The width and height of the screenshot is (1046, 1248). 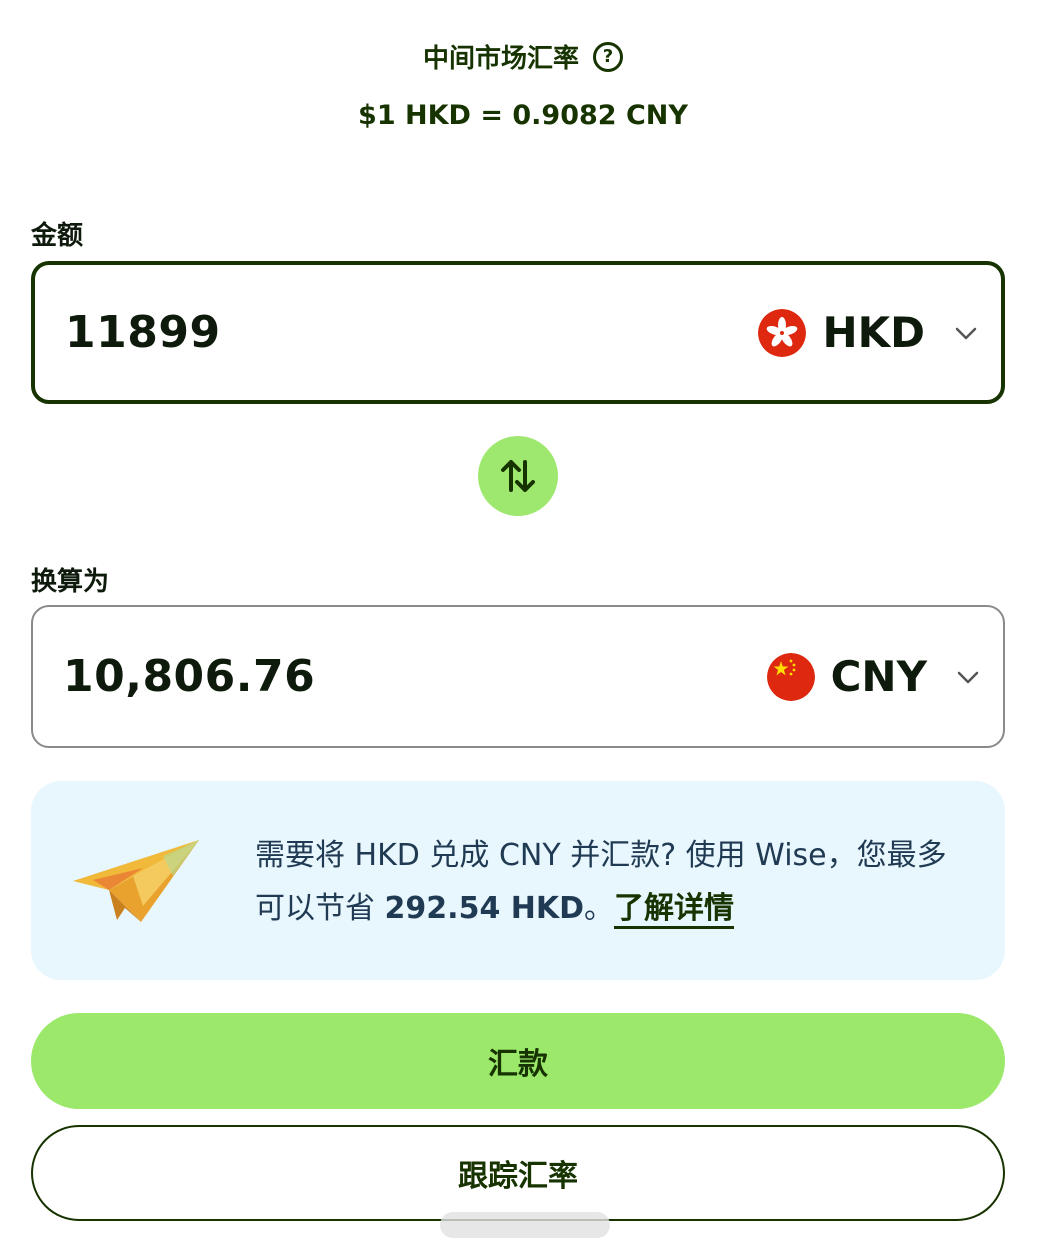 I want to click on help-icon: ?, so click(x=608, y=56).